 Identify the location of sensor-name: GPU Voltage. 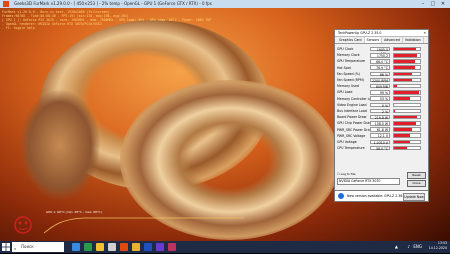
(347, 141).